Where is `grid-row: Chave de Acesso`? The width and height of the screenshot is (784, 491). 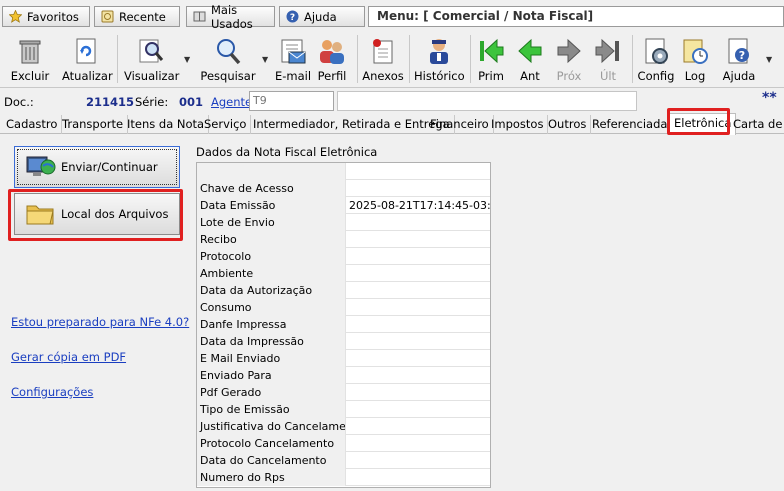
grid-row: Chave de Acesso is located at coordinates (343, 188).